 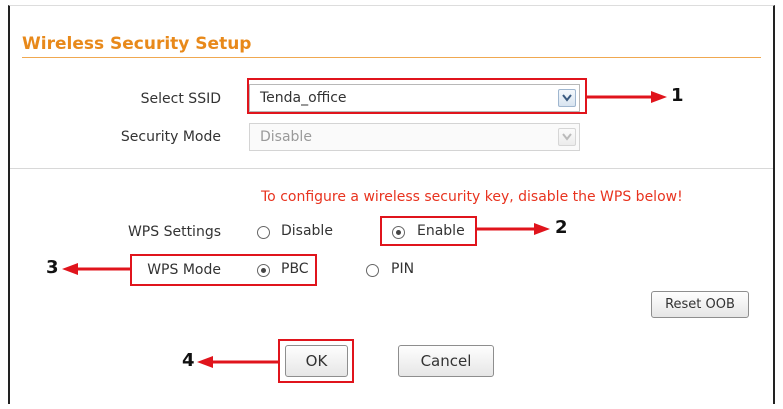 What do you see at coordinates (561, 227) in the screenshot?
I see `annotation-2: 2` at bounding box center [561, 227].